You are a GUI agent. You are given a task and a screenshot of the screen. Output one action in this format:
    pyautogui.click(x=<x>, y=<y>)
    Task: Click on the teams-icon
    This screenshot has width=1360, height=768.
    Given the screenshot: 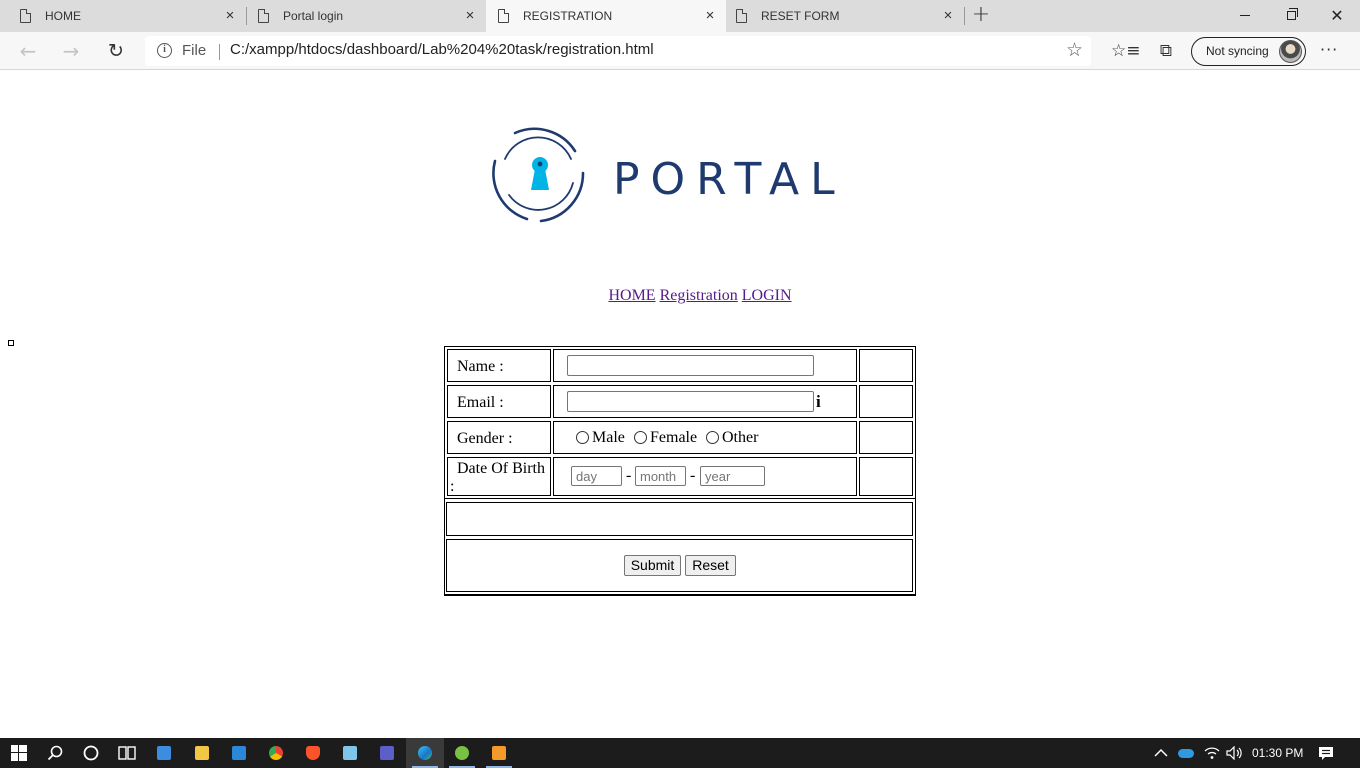 What is the action you would take?
    pyautogui.click(x=387, y=753)
    